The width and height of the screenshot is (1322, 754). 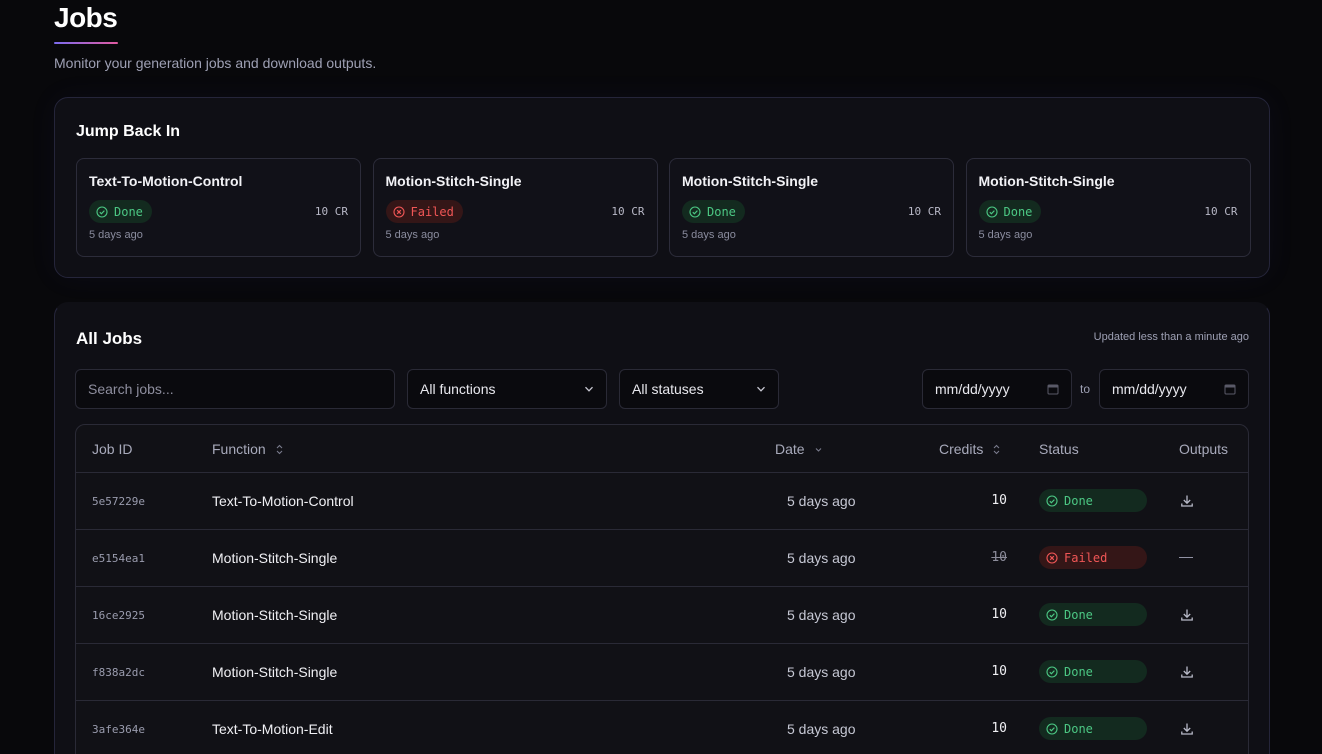 What do you see at coordinates (128, 131) in the screenshot?
I see `jump-back-in-title: Jump Back In` at bounding box center [128, 131].